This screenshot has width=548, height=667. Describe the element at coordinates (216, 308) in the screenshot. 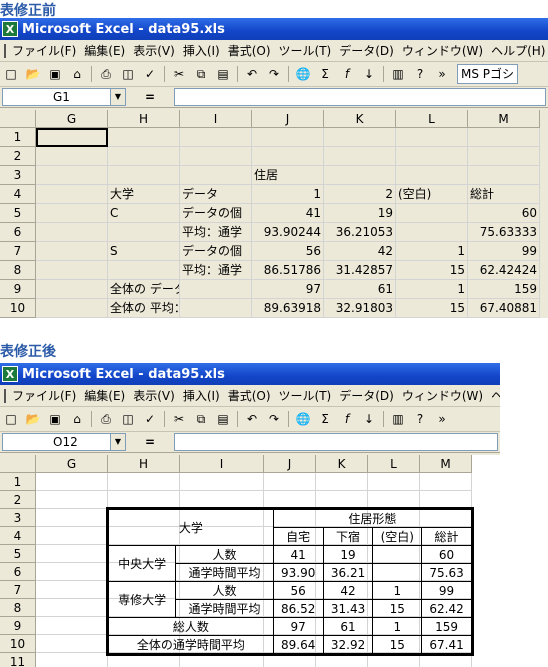

I see `cell-I10` at that location.